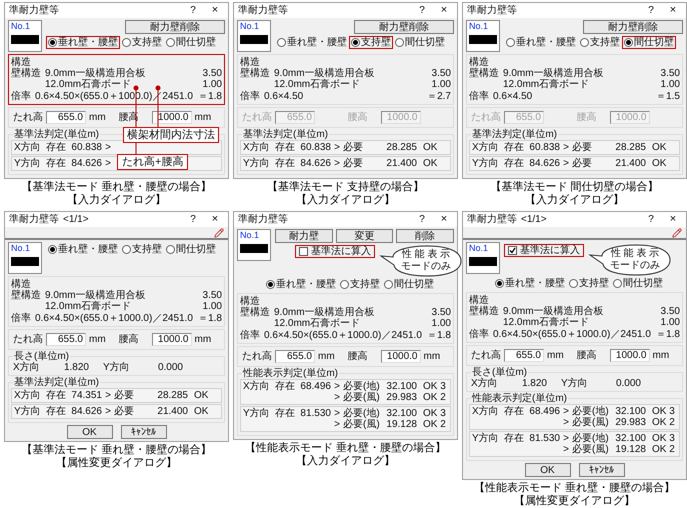  What do you see at coordinates (317, 84) in the screenshot?
I see `material-name: 12.0mm石膏ボード` at bounding box center [317, 84].